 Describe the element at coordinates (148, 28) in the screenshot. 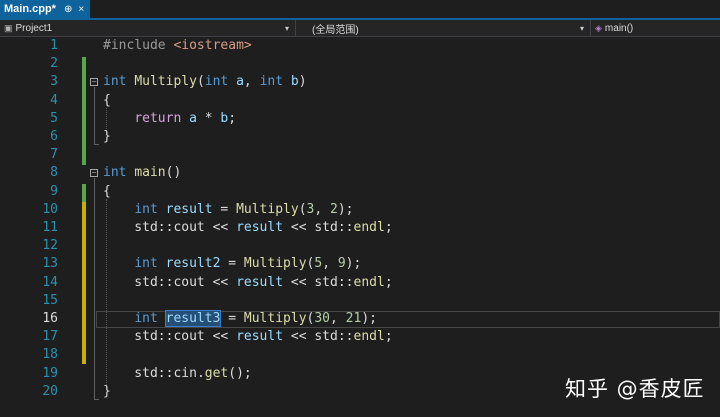

I see `project-dropdown: ▣ Project1 ▾` at that location.